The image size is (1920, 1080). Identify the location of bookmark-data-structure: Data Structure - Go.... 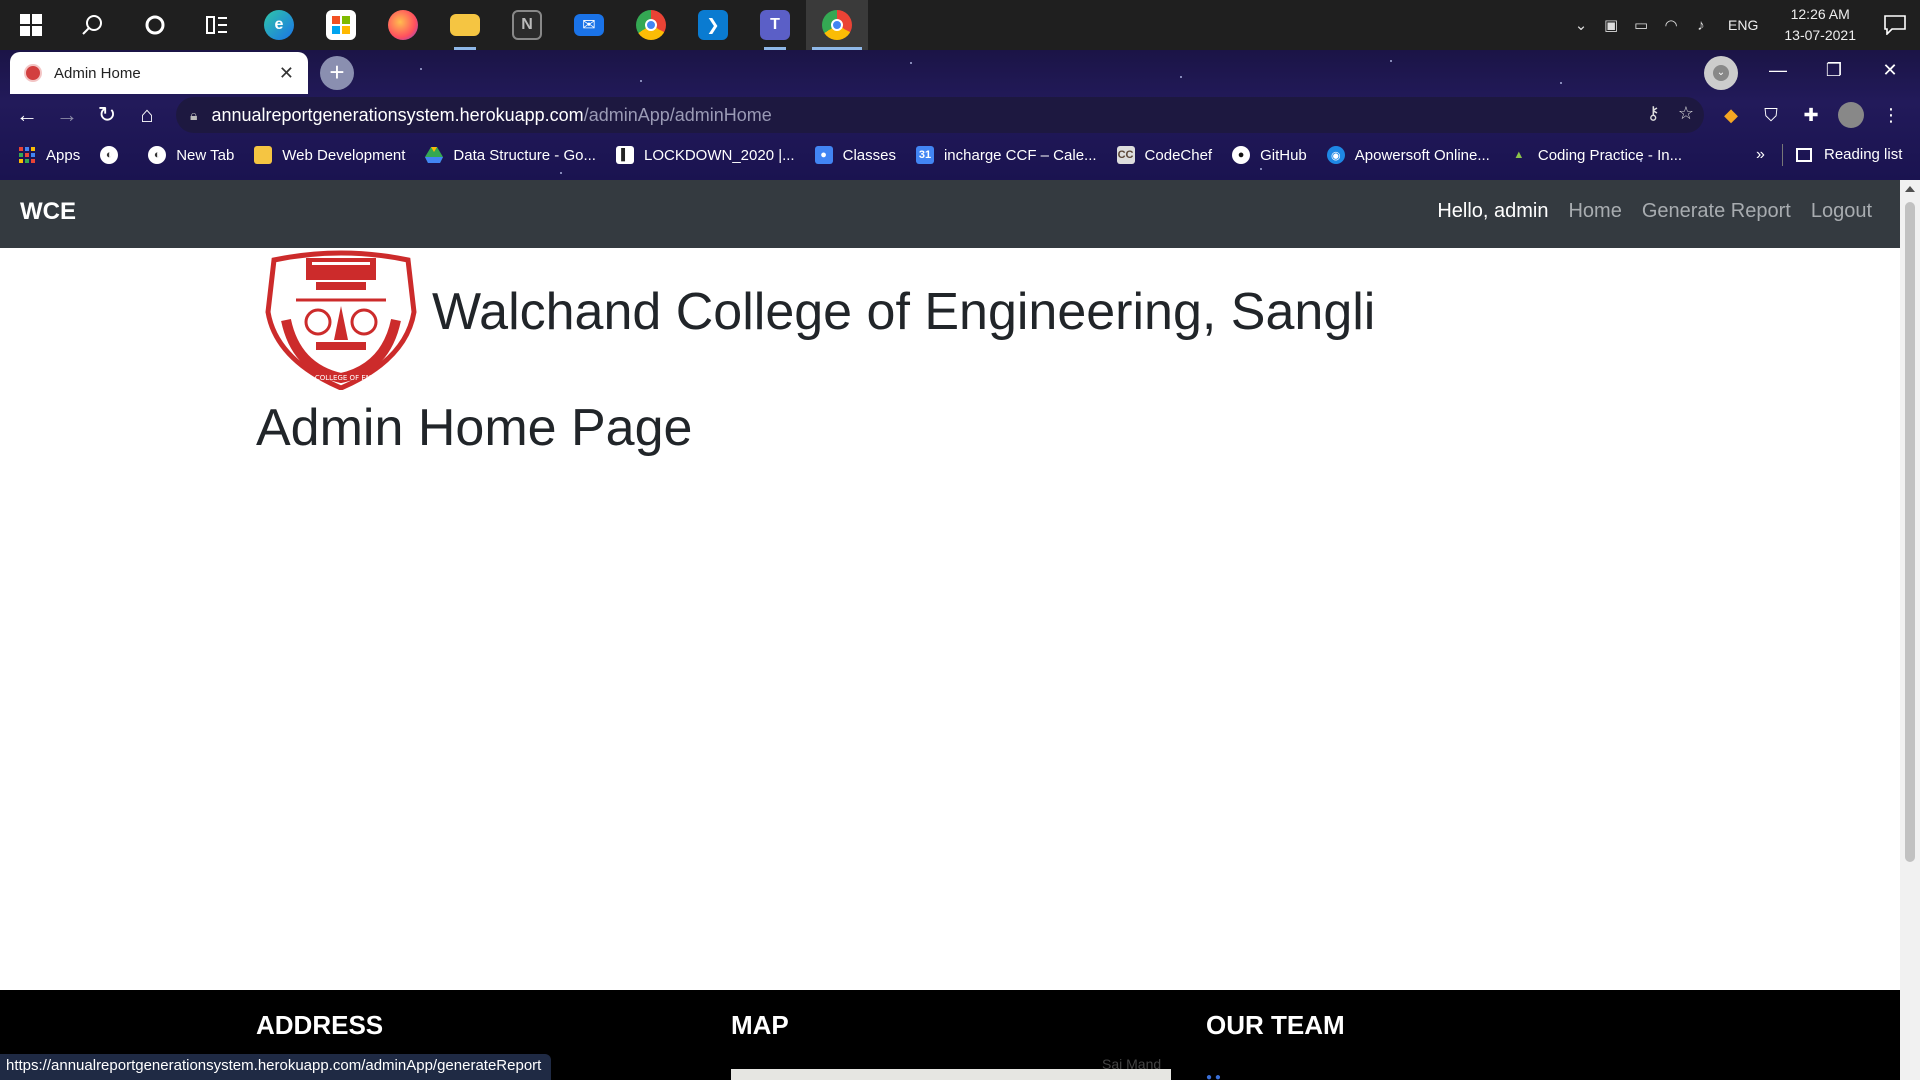
(510, 155).